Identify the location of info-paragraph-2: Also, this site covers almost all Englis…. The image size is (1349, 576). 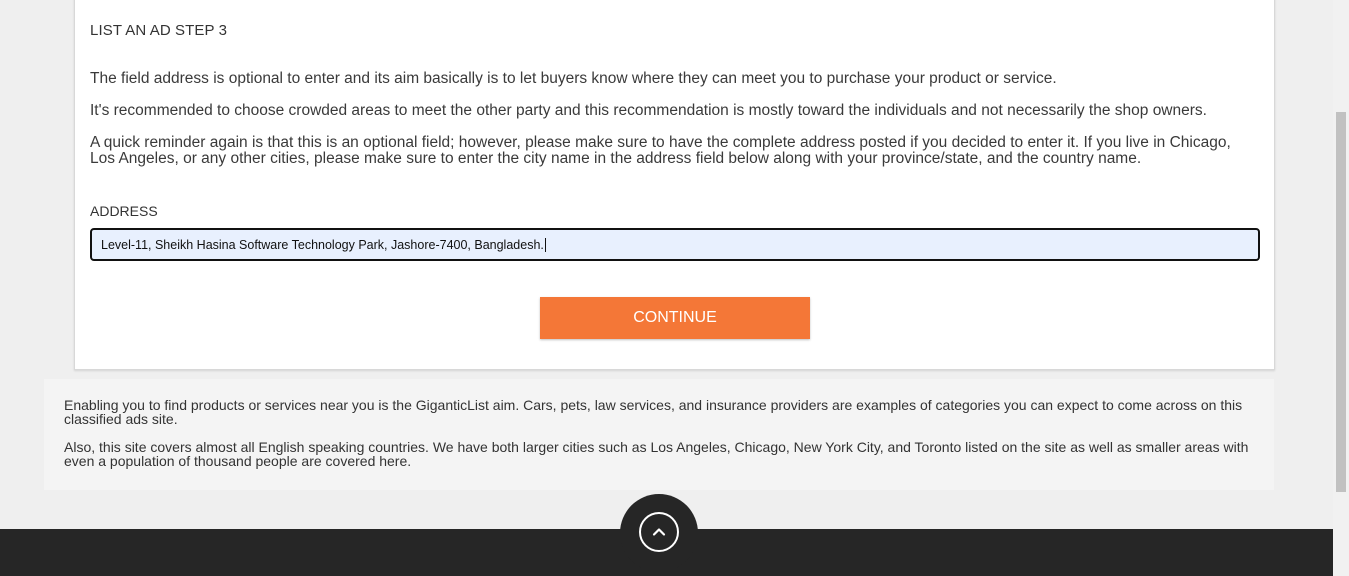
(656, 454).